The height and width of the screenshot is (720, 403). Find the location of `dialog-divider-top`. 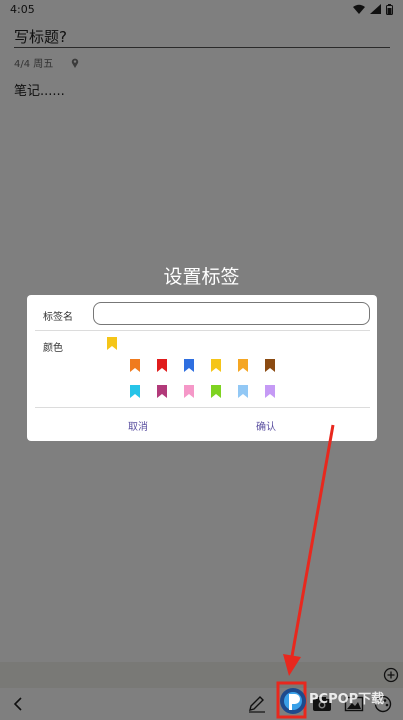

dialog-divider-top is located at coordinates (202, 330).